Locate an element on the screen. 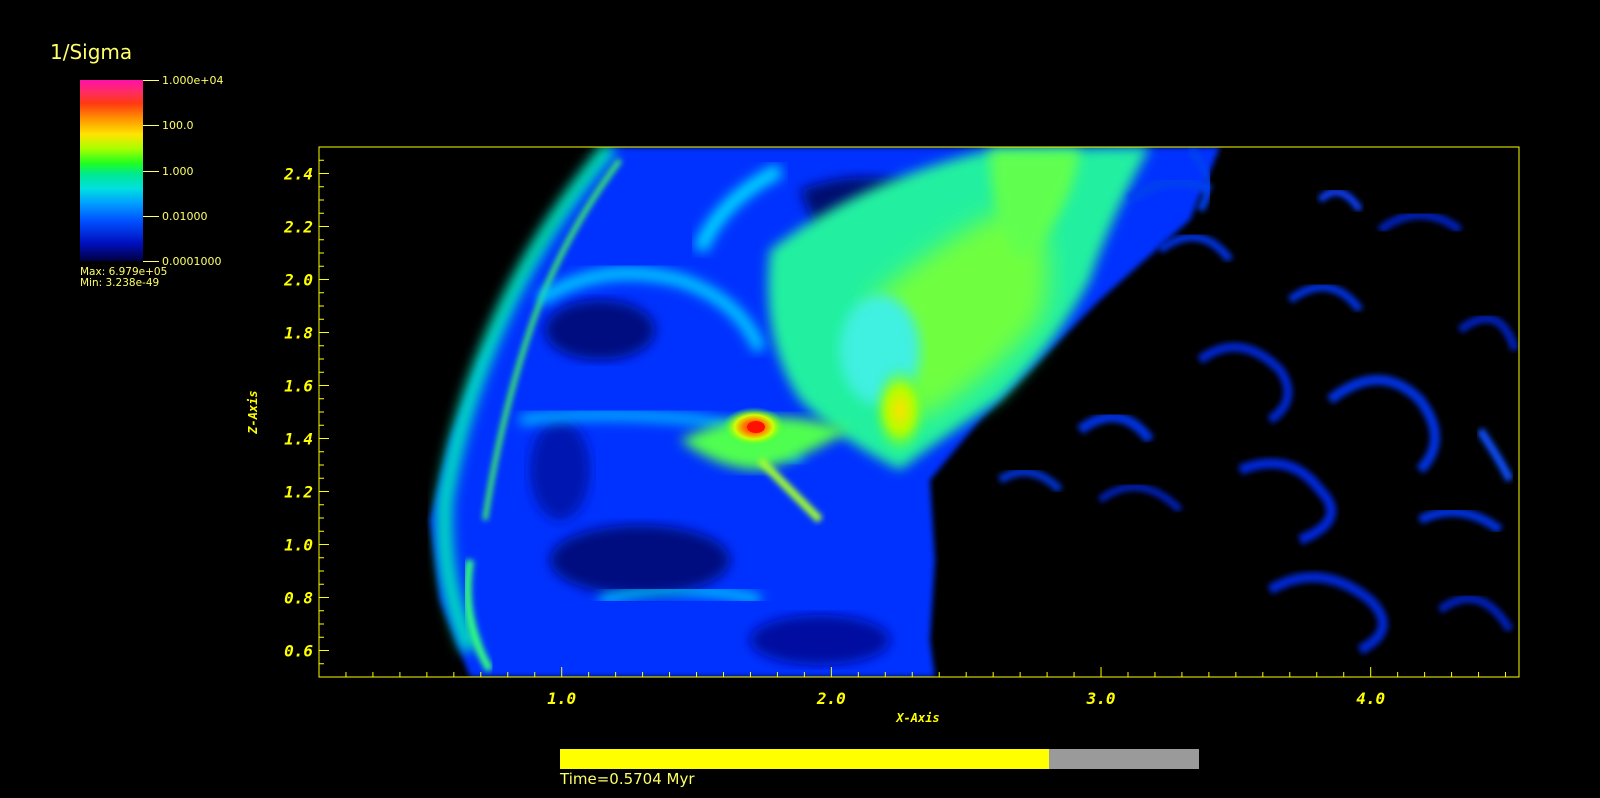  y-axis: 0.6 0.8 1.0 1.2 1.4 1.6 1.8 2.0 2.2 2.4 is located at coordinates (306, 405).